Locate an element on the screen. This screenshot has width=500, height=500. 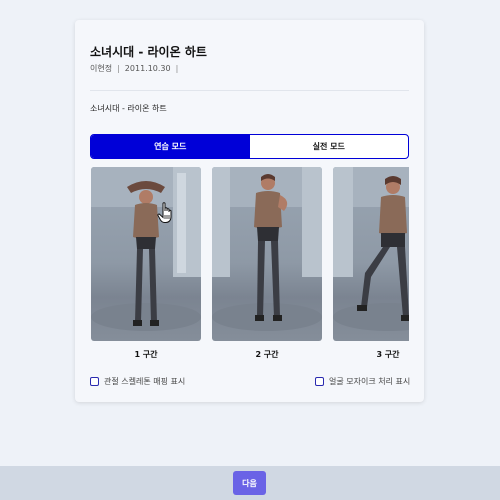
segment-label: 1 구간 is located at coordinates (146, 354).